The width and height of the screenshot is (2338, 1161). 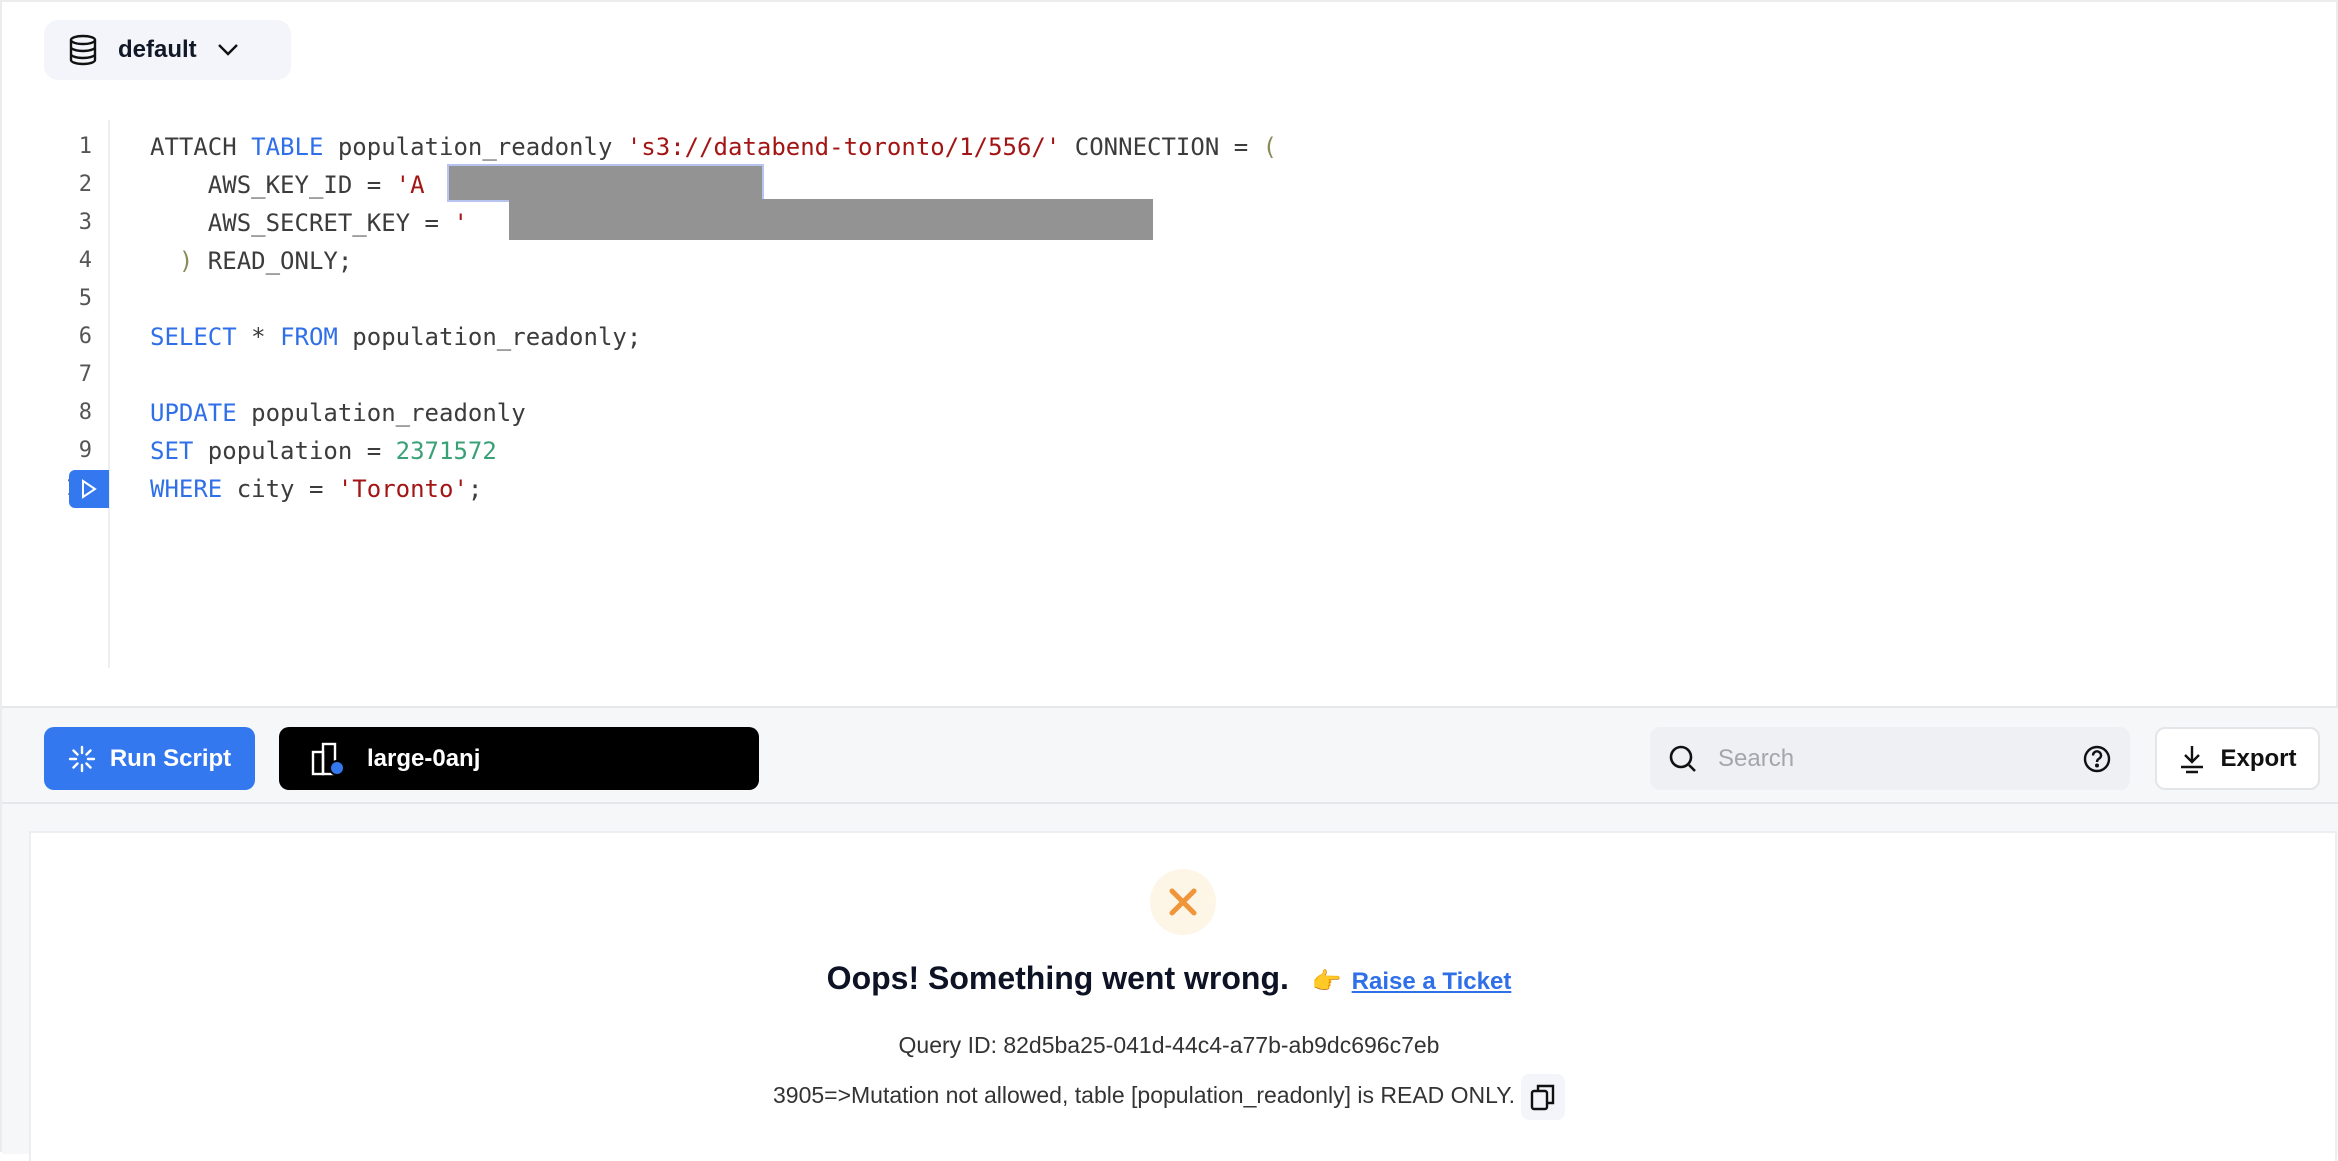 I want to click on code-line: ) READ_ONLY;, so click(x=265, y=261).